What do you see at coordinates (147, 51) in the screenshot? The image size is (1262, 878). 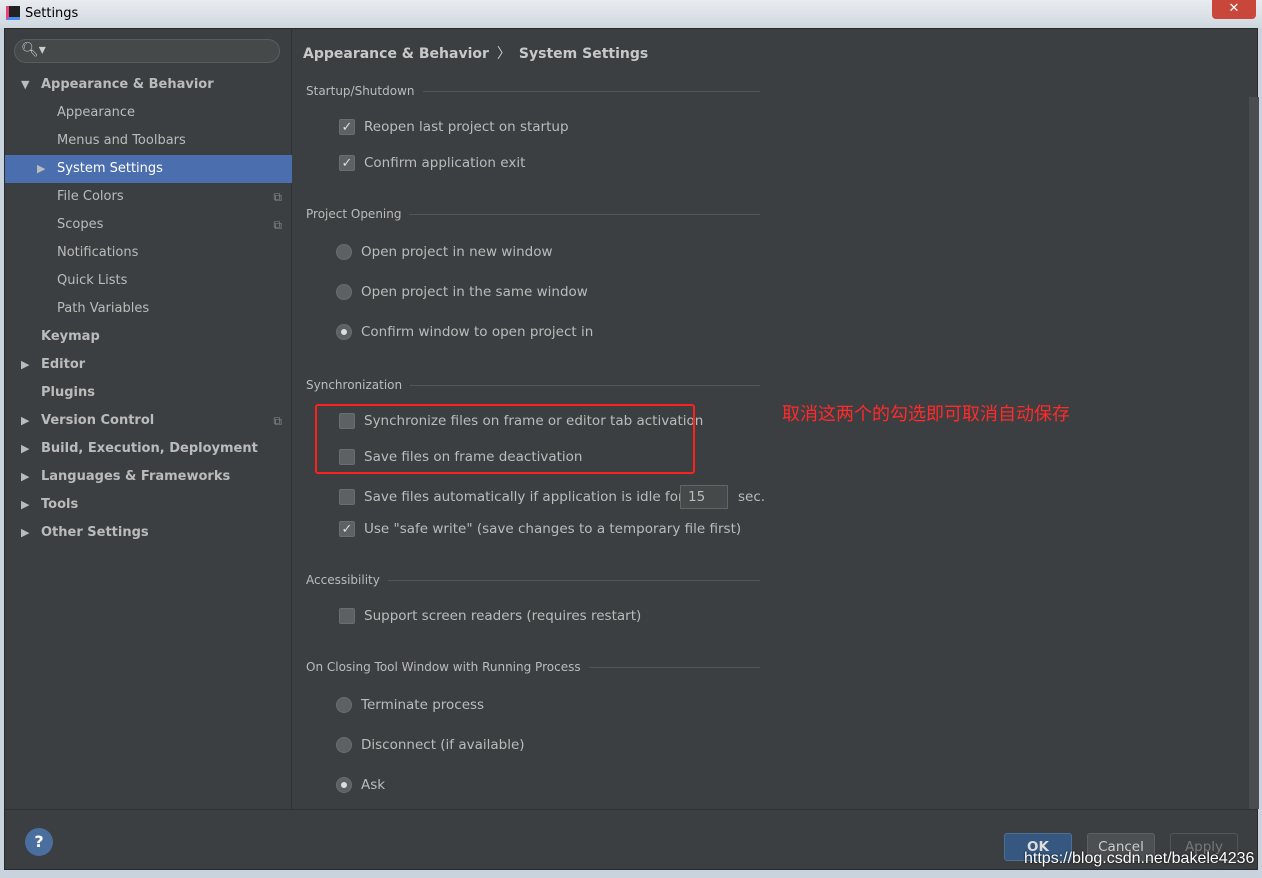 I see `search-input: 🔍︎▾` at bounding box center [147, 51].